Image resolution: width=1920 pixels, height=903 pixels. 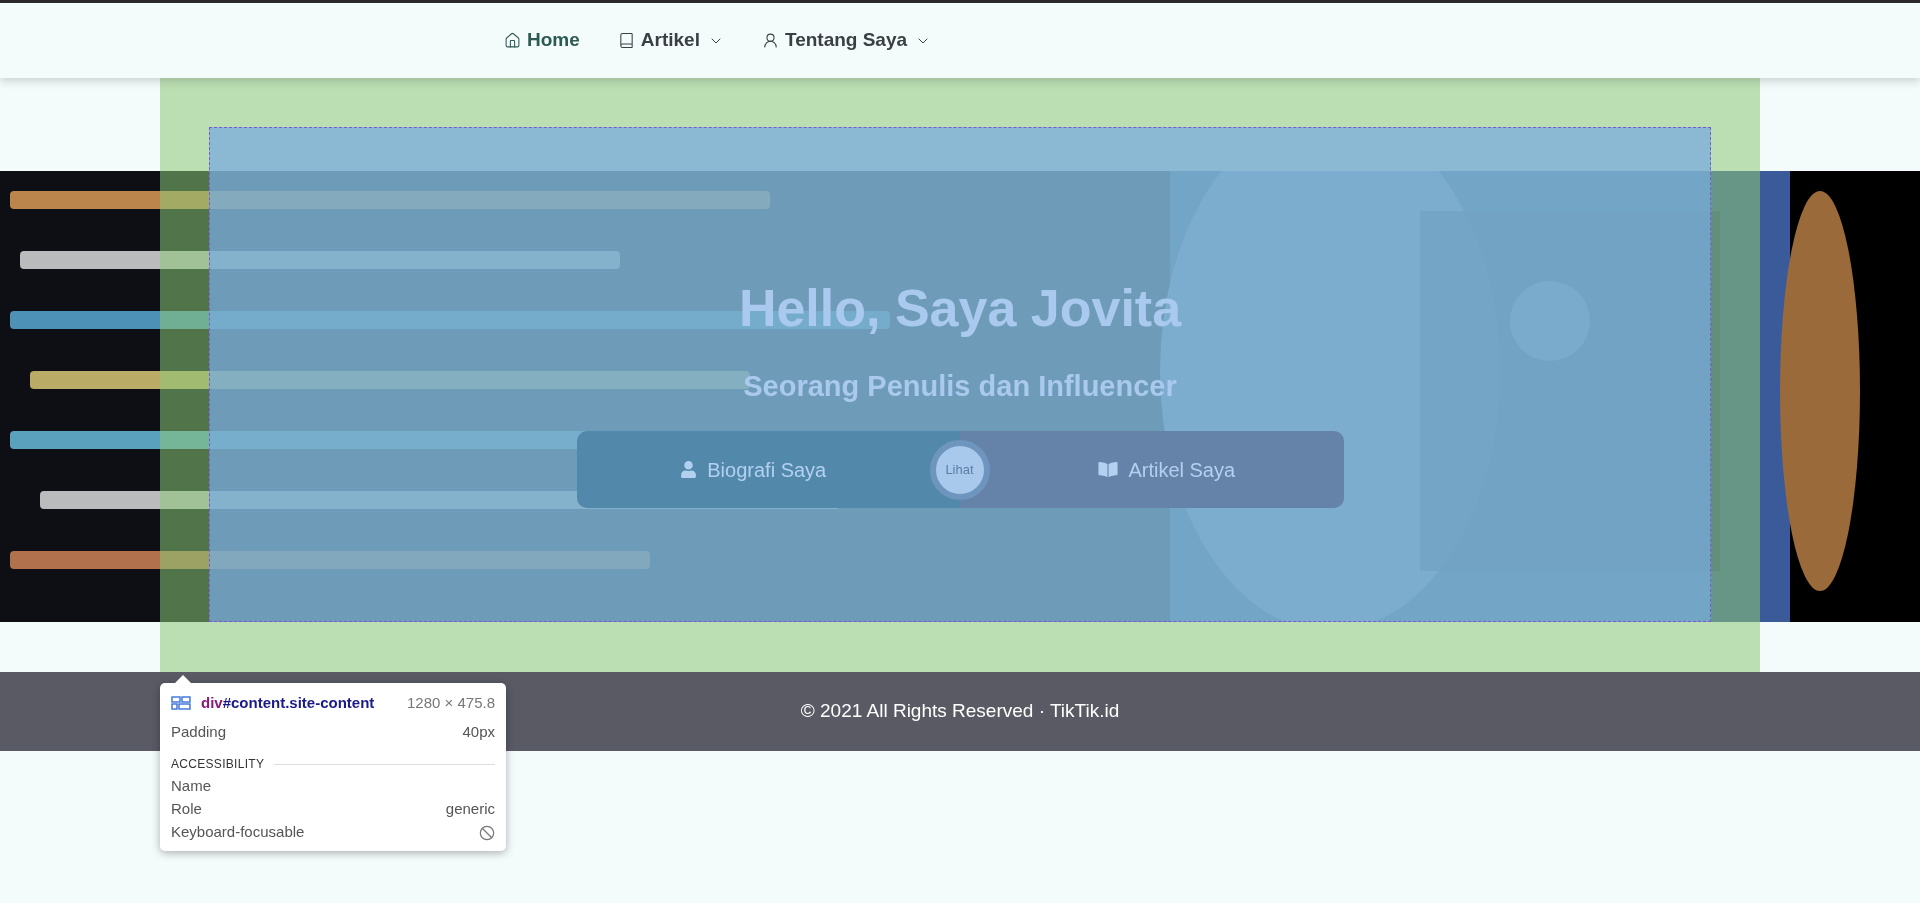 I want to click on nav-link: Home, so click(x=542, y=40).